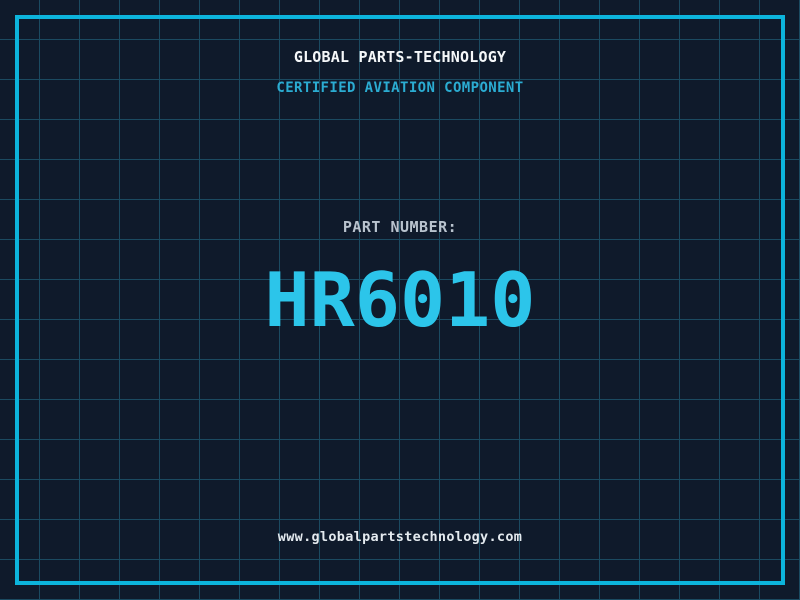 The image size is (800, 600). Describe the element at coordinates (400, 227) in the screenshot. I see `part-number-label: PART NUMBER:` at that location.